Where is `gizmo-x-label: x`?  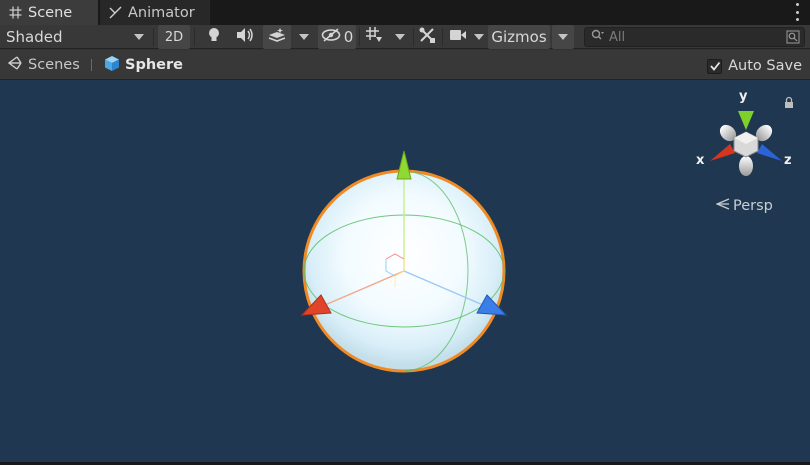
gizmo-x-label: x is located at coordinates (700, 160).